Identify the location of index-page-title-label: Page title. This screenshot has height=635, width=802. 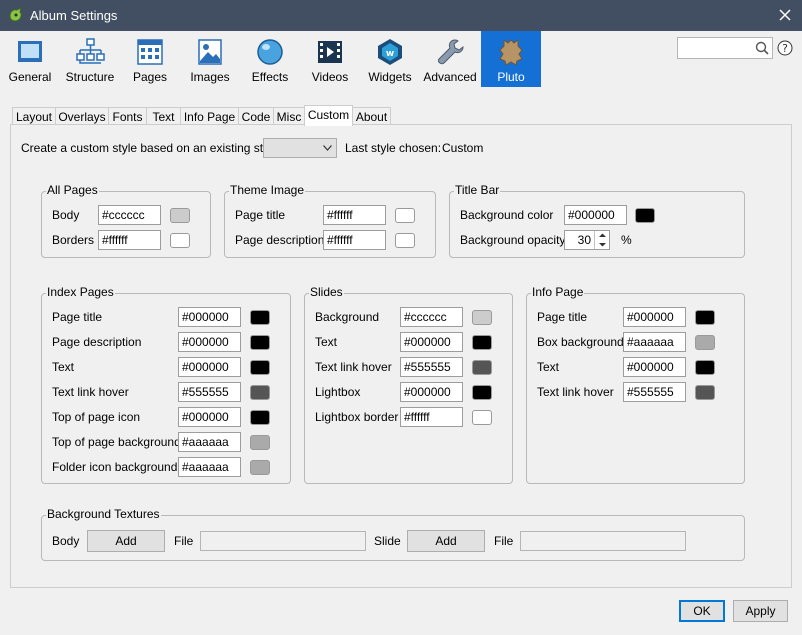
(77, 317).